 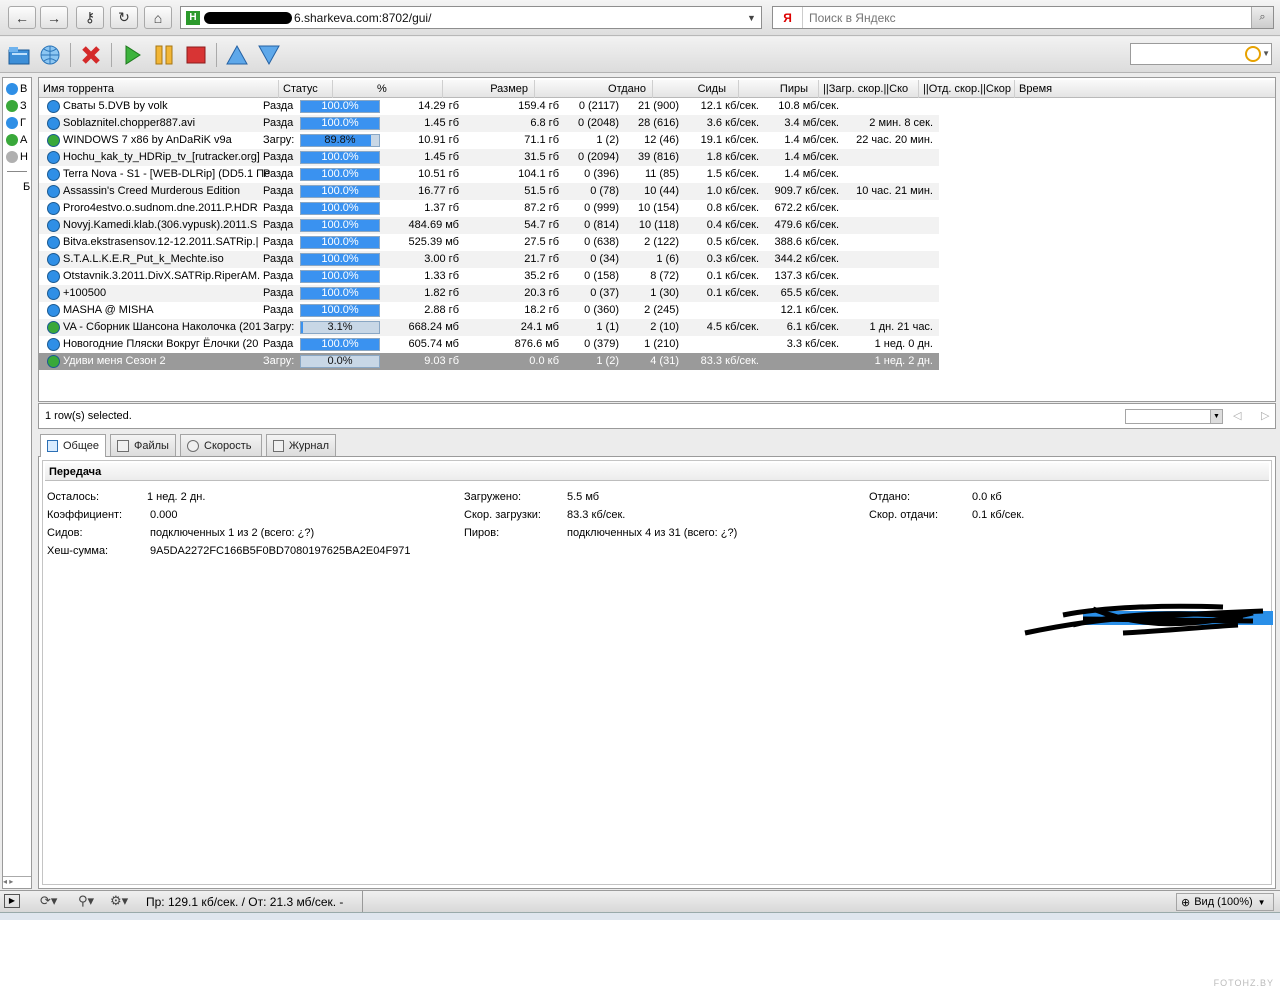 What do you see at coordinates (269, 55) in the screenshot?
I see `move-down-icon` at bounding box center [269, 55].